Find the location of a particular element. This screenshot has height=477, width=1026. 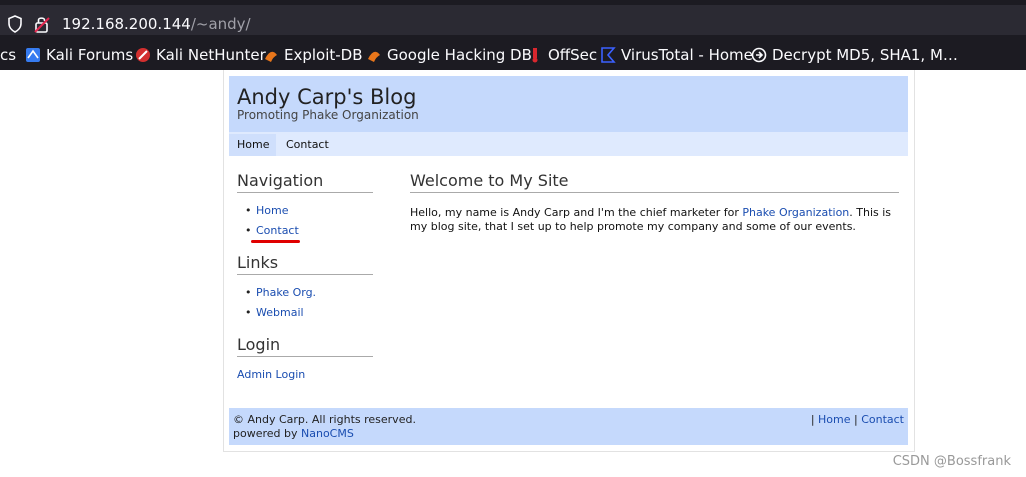

link-webmail: Webmail is located at coordinates (280, 312).